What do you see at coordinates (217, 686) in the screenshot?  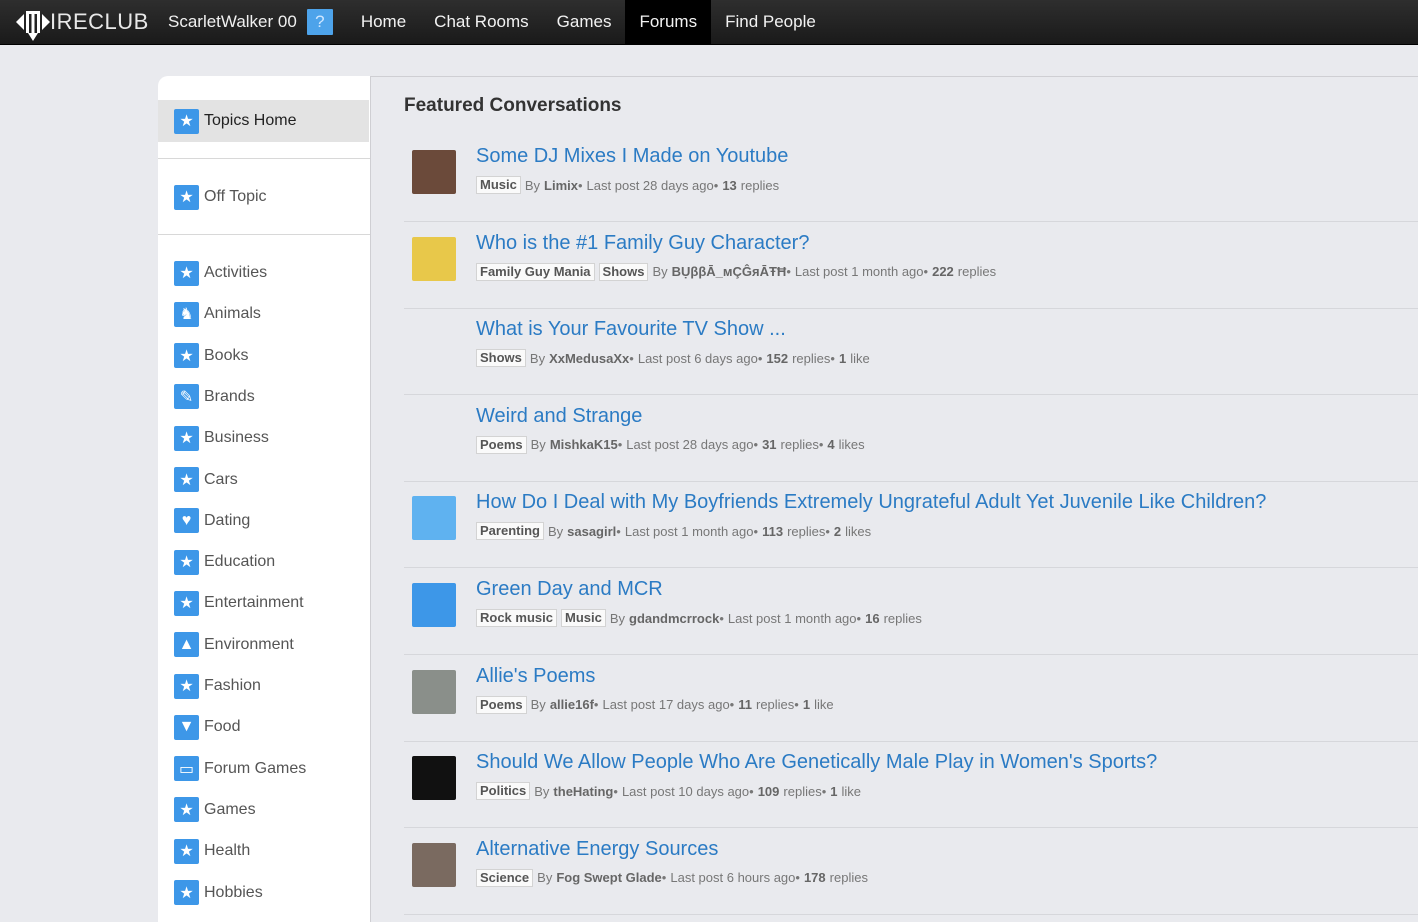 I see `sidebar-item-fashion: ★ Fashion` at bounding box center [217, 686].